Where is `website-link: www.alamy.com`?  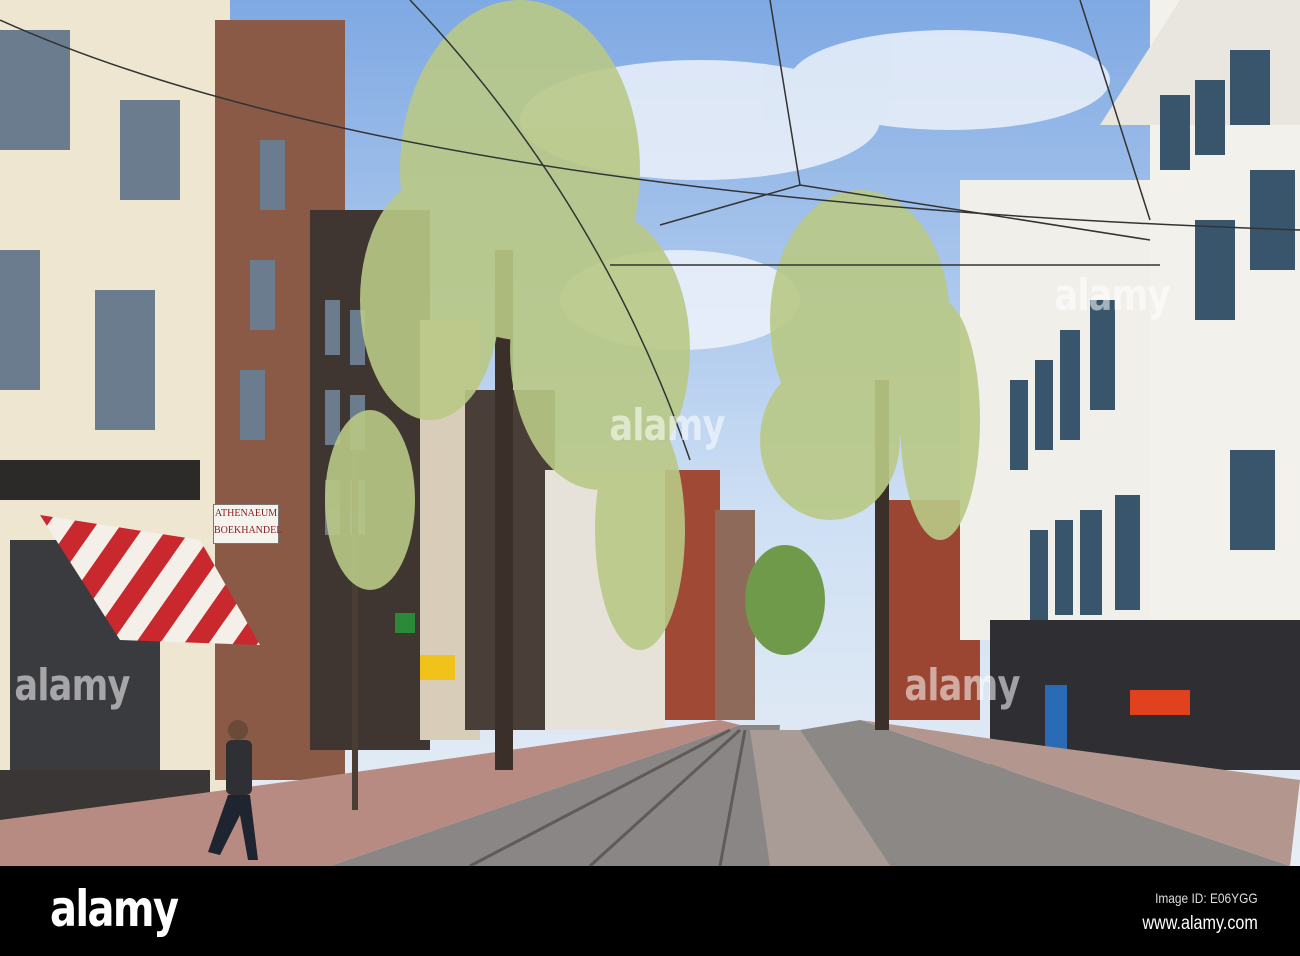
website-link: www.alamy.com is located at coordinates (1200, 924).